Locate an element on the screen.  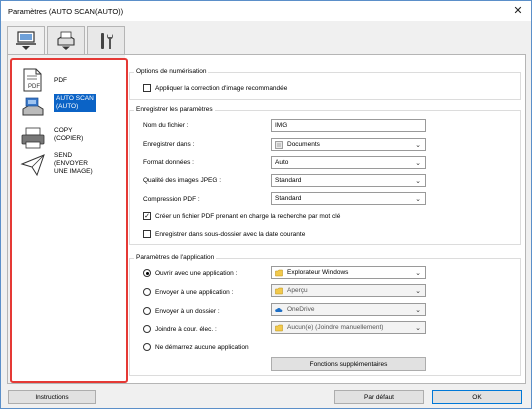
save-settings-group-label: Enregistrer les paramètres is located at coordinates (174, 109).